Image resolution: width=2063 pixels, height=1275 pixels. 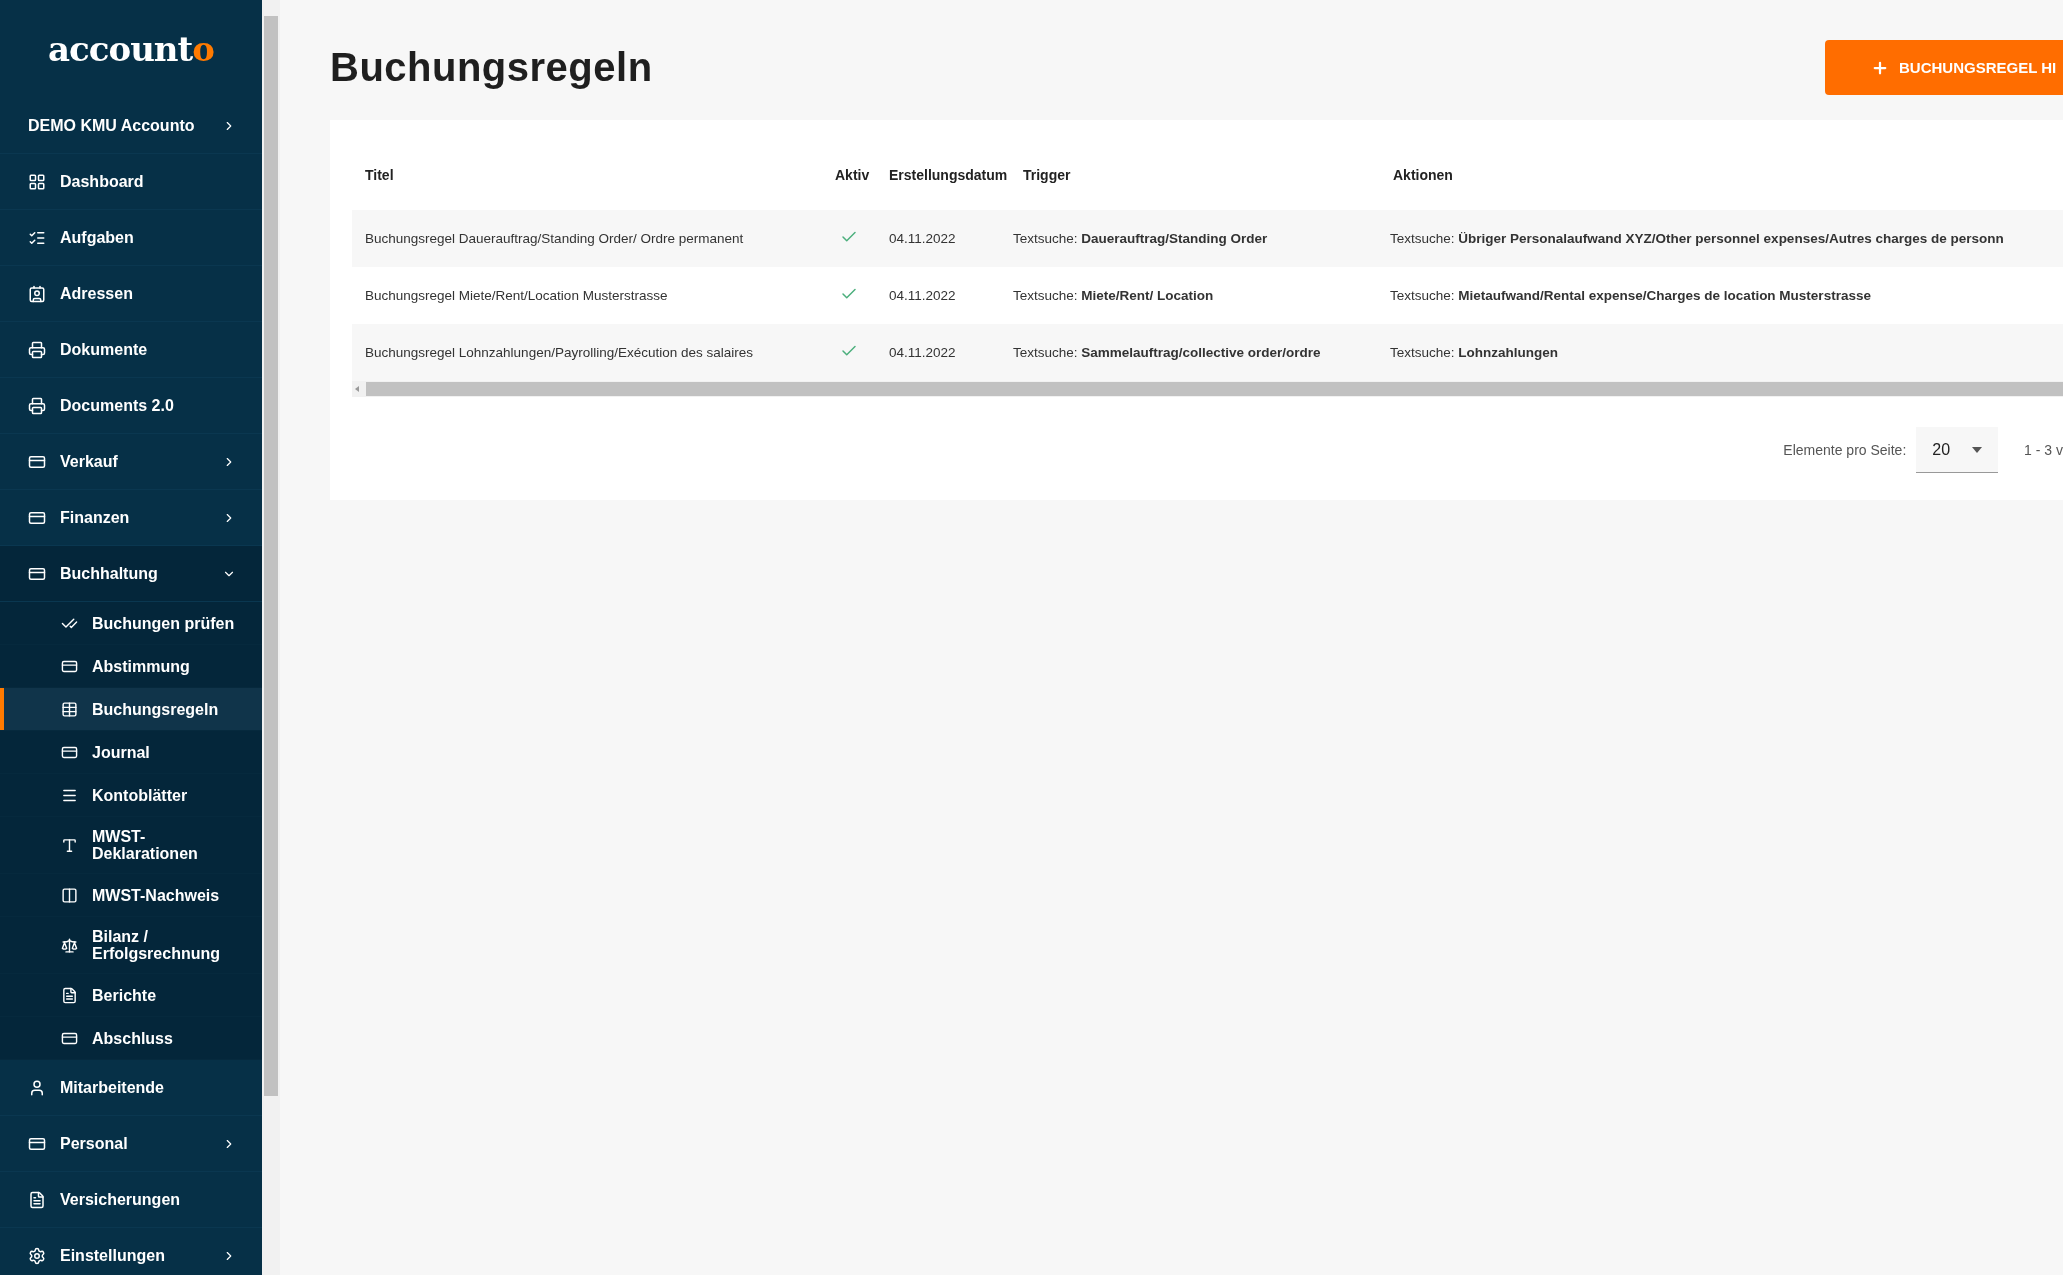 I want to click on logo: accounto, so click(x=131, y=49).